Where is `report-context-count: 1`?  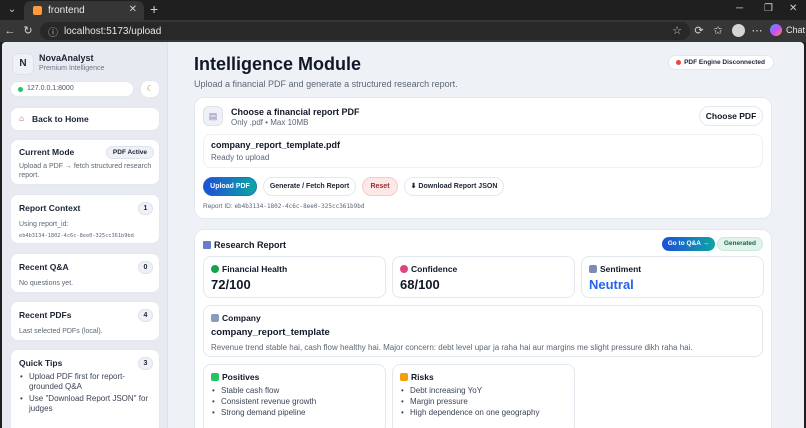
report-context-count: 1 is located at coordinates (145, 208).